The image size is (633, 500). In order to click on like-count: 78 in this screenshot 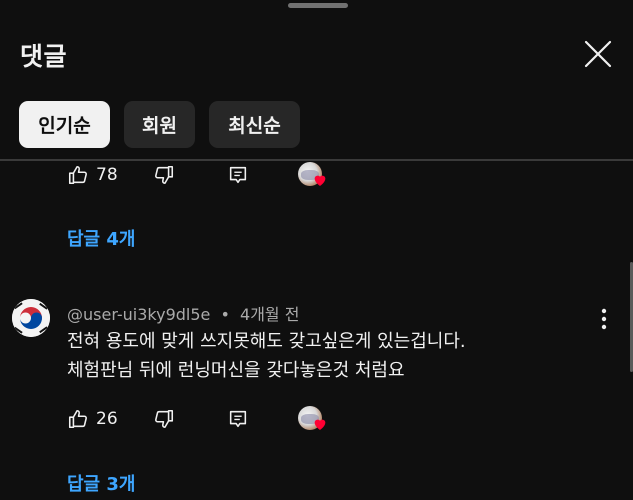, I will do `click(107, 175)`.